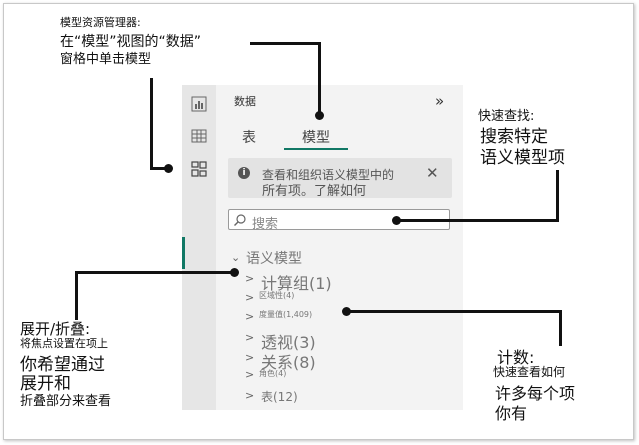  I want to click on expand-collapse-callout-title: 展开/折叠:, so click(55, 329).